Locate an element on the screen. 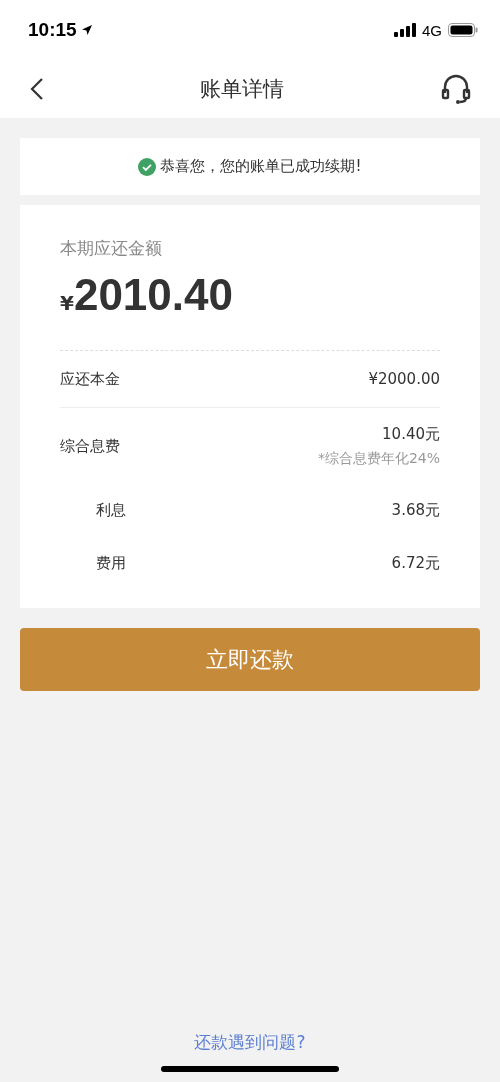  headset-icon is located at coordinates (456, 89).